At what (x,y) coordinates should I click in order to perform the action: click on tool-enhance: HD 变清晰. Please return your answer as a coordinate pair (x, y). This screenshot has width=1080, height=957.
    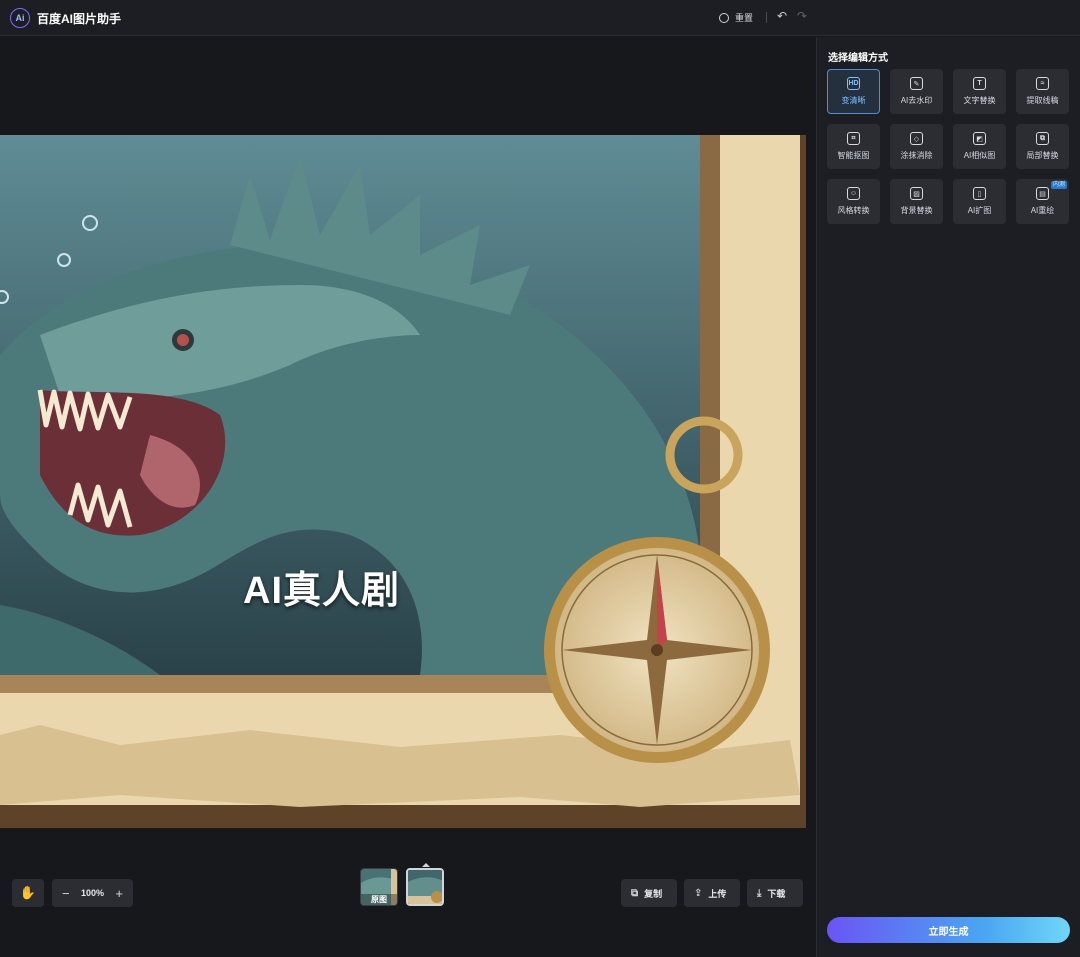
    Looking at the image, I should click on (853, 91).